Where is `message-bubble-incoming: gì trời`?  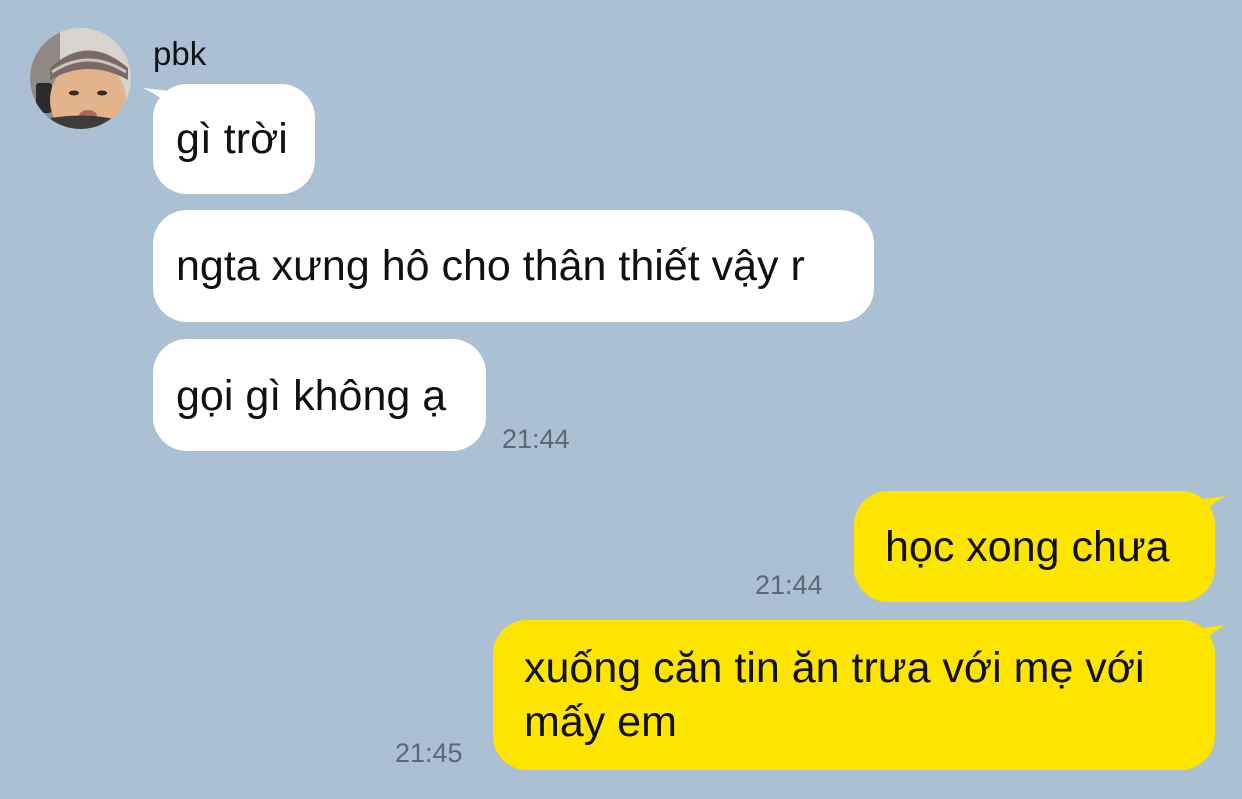
message-bubble-incoming: gì trời is located at coordinates (234, 139).